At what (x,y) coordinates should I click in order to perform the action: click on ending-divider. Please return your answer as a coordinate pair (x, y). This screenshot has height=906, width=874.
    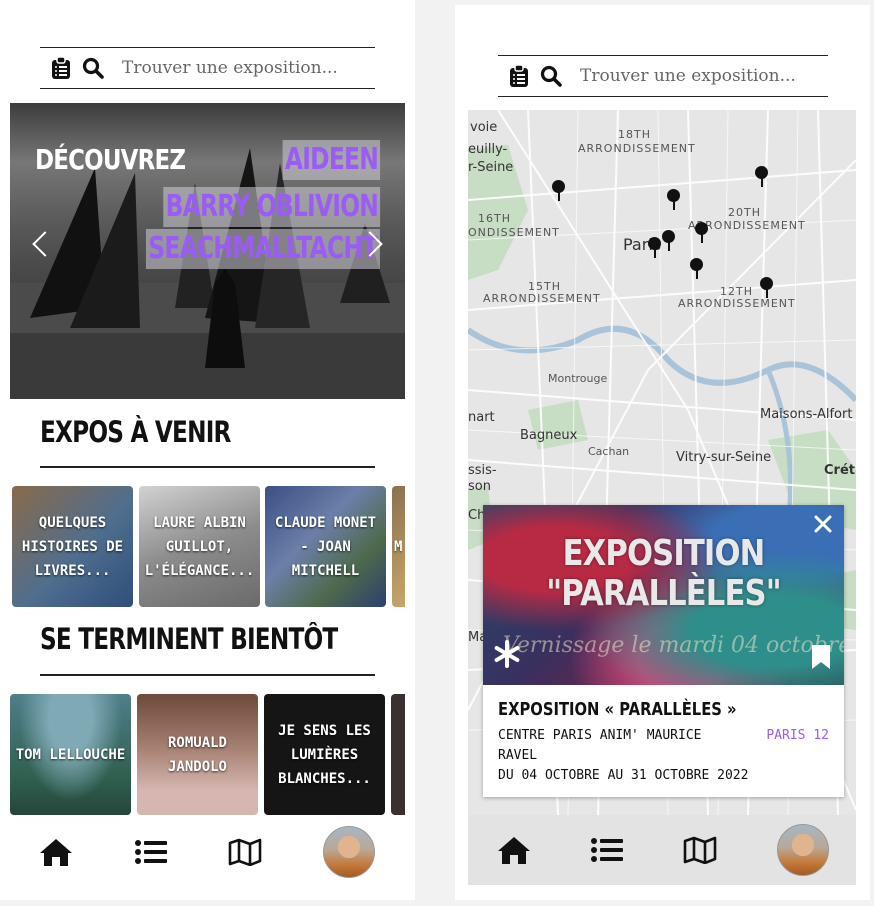
    Looking at the image, I should click on (207, 675).